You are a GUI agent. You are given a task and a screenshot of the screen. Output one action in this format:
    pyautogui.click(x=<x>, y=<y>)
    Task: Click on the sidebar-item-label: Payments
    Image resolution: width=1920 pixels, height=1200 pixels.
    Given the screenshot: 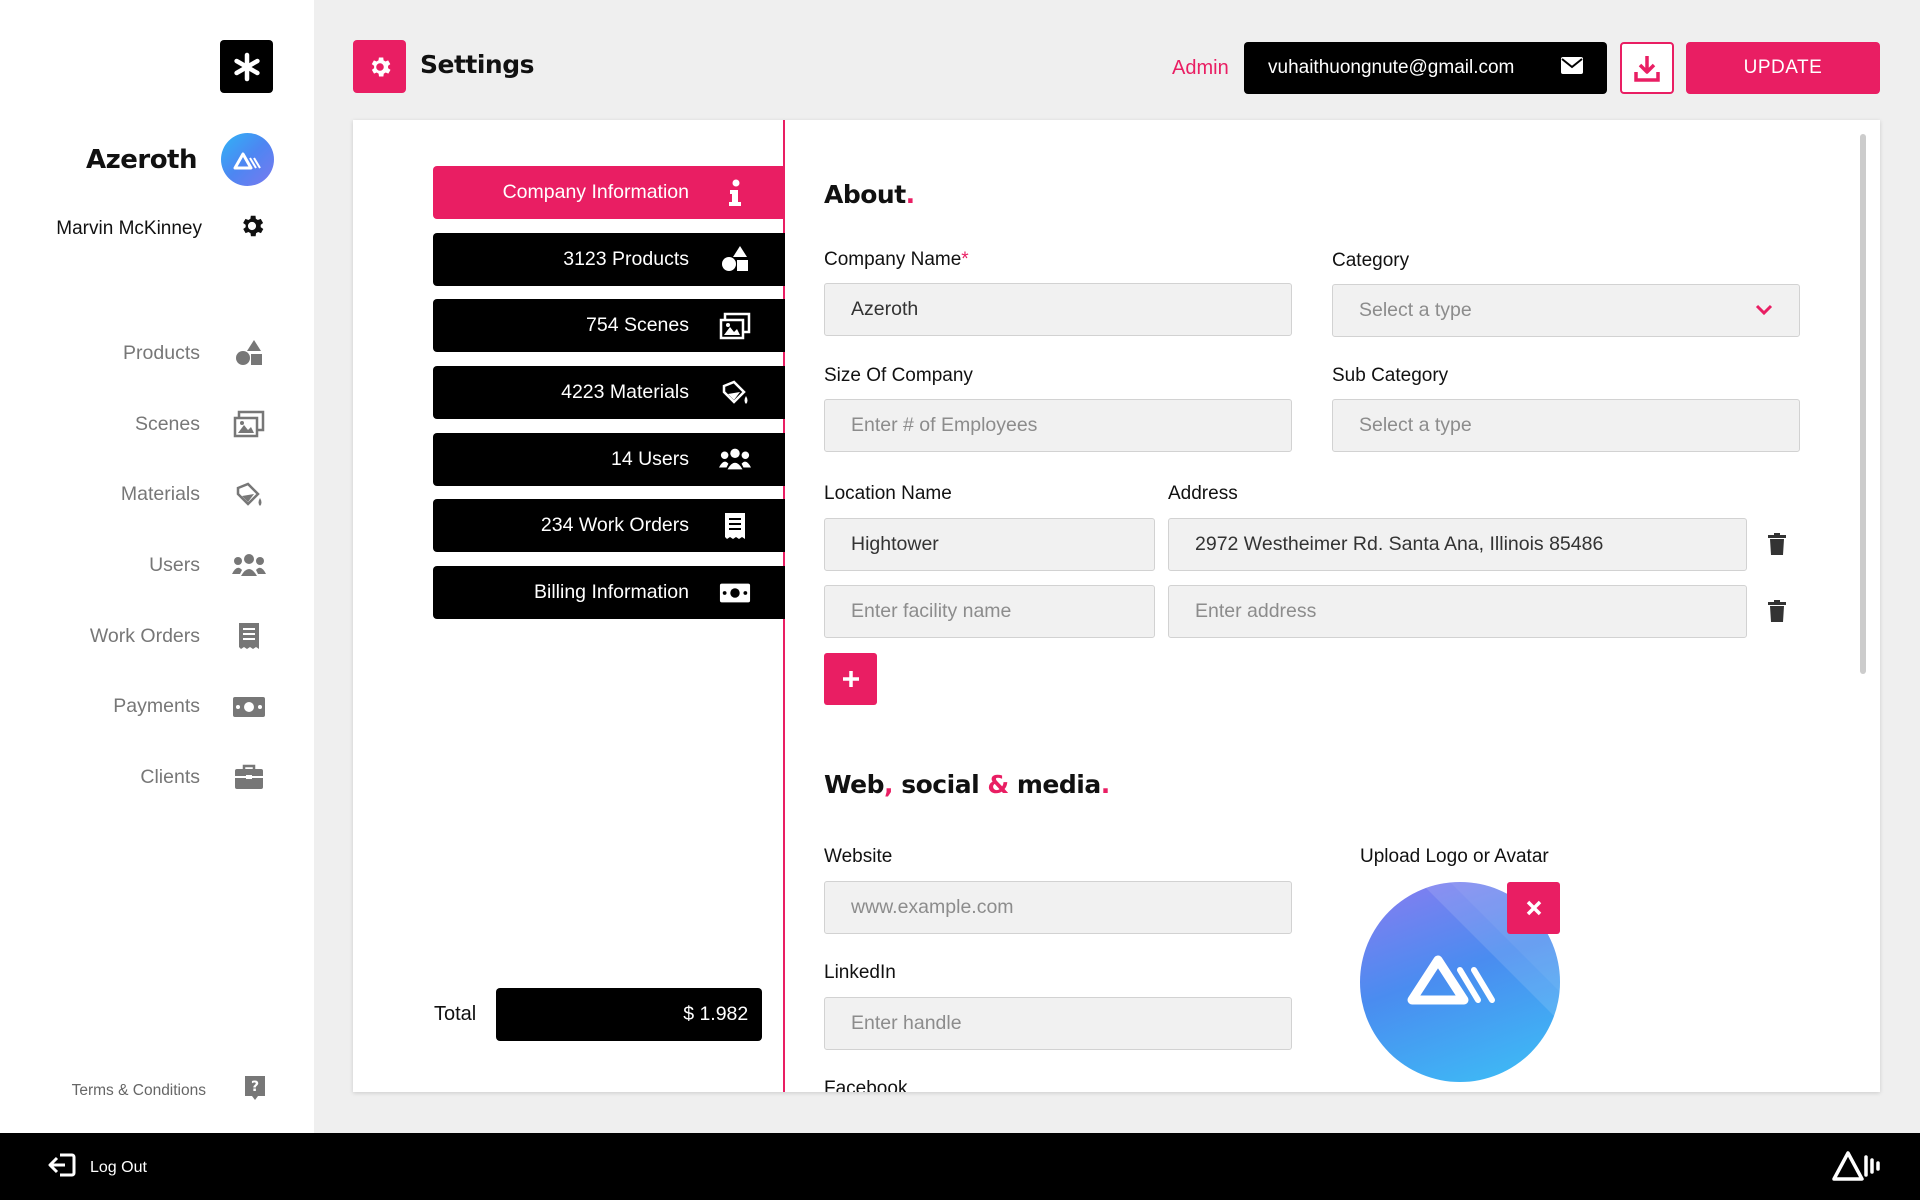 What is the action you would take?
    pyautogui.click(x=156, y=706)
    